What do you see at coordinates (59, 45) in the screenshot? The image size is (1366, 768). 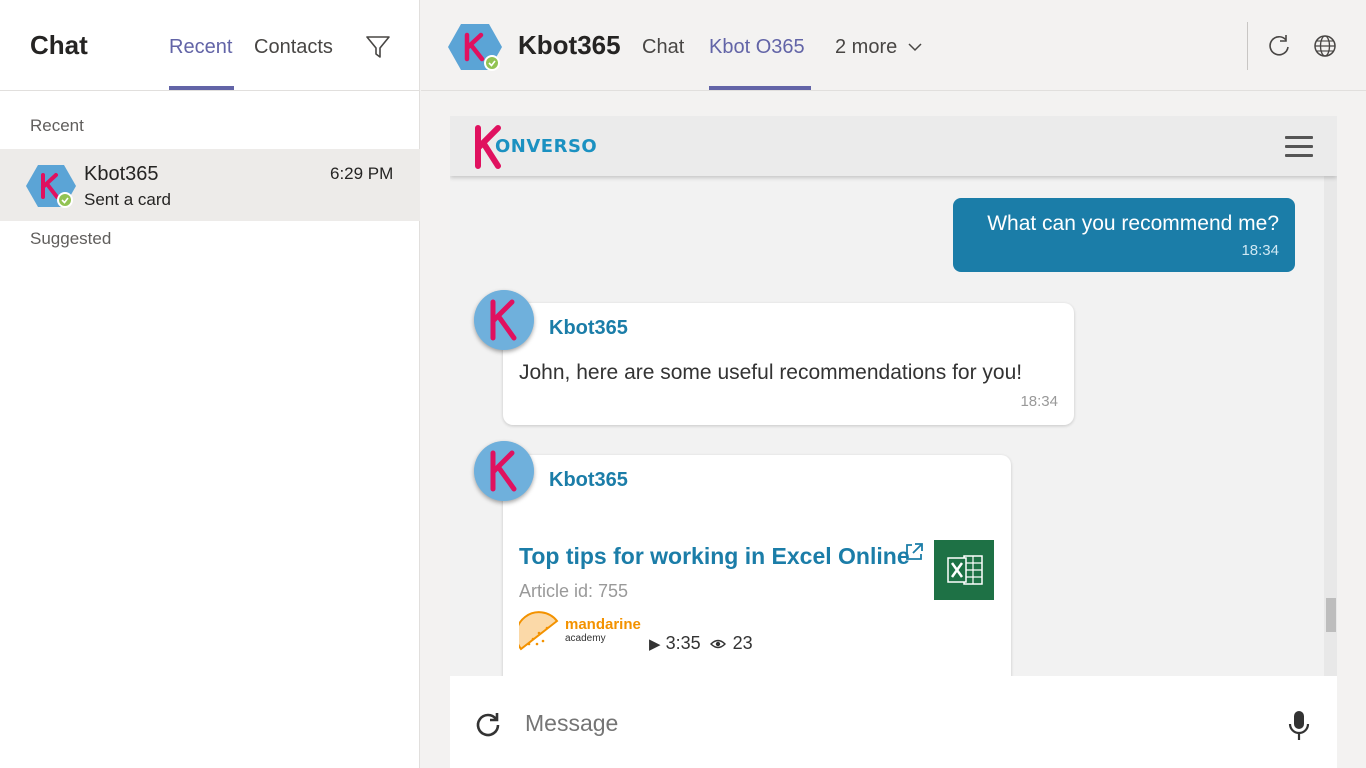 I see `chat-list-title: Chat` at bounding box center [59, 45].